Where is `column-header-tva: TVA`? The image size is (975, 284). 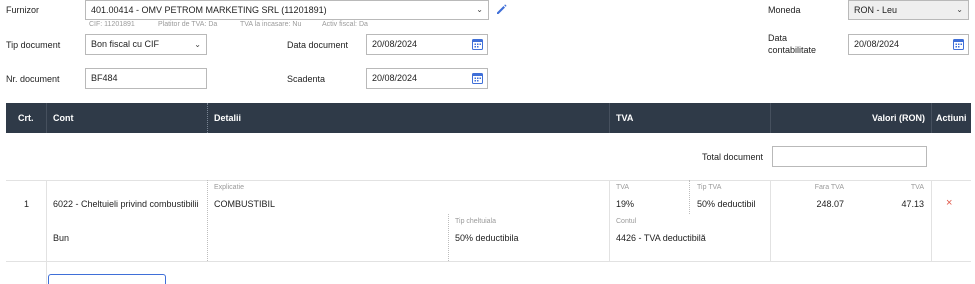 column-header-tva: TVA is located at coordinates (625, 118).